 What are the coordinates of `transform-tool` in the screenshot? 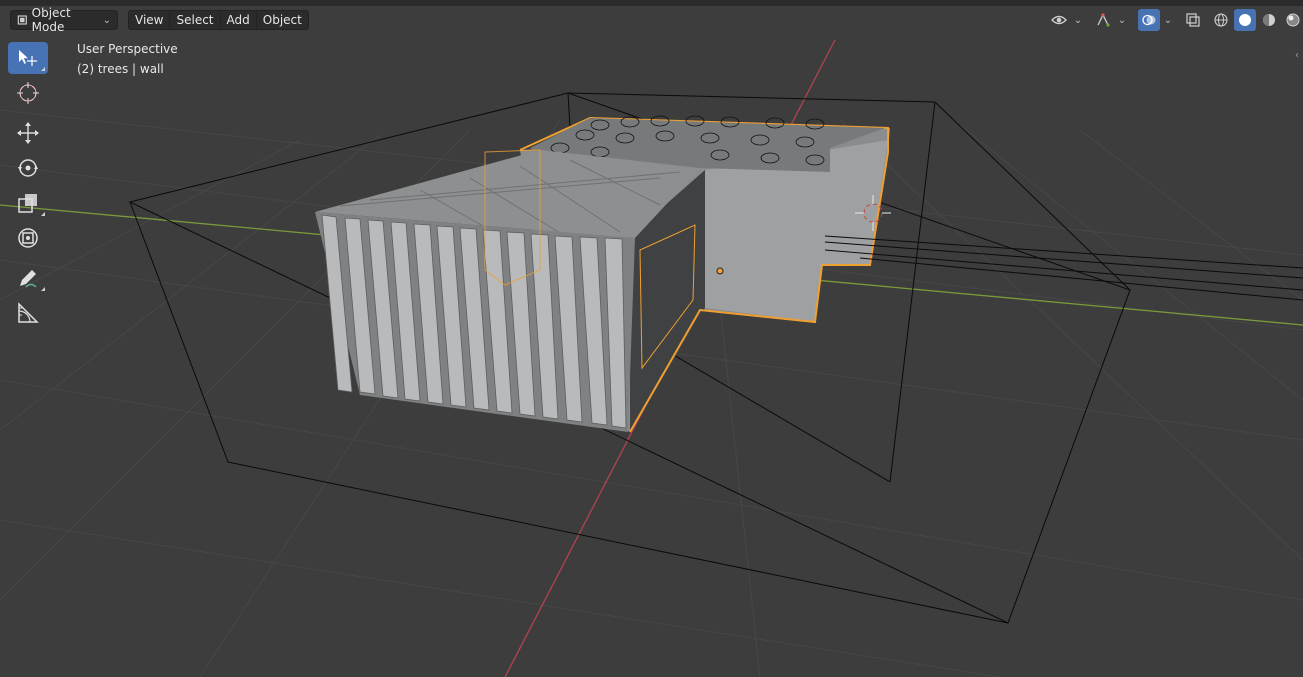 It's located at (28, 238).